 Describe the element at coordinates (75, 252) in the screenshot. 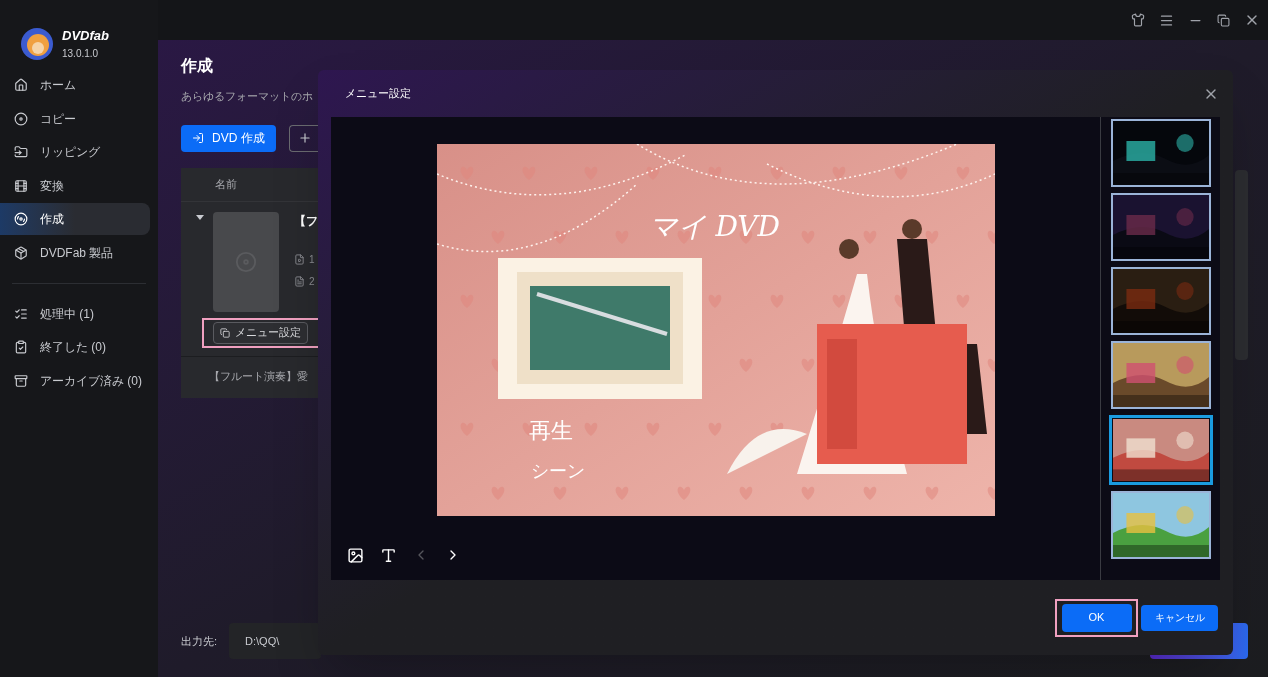

I see `sidebar-item: DVDFab 製品` at that location.